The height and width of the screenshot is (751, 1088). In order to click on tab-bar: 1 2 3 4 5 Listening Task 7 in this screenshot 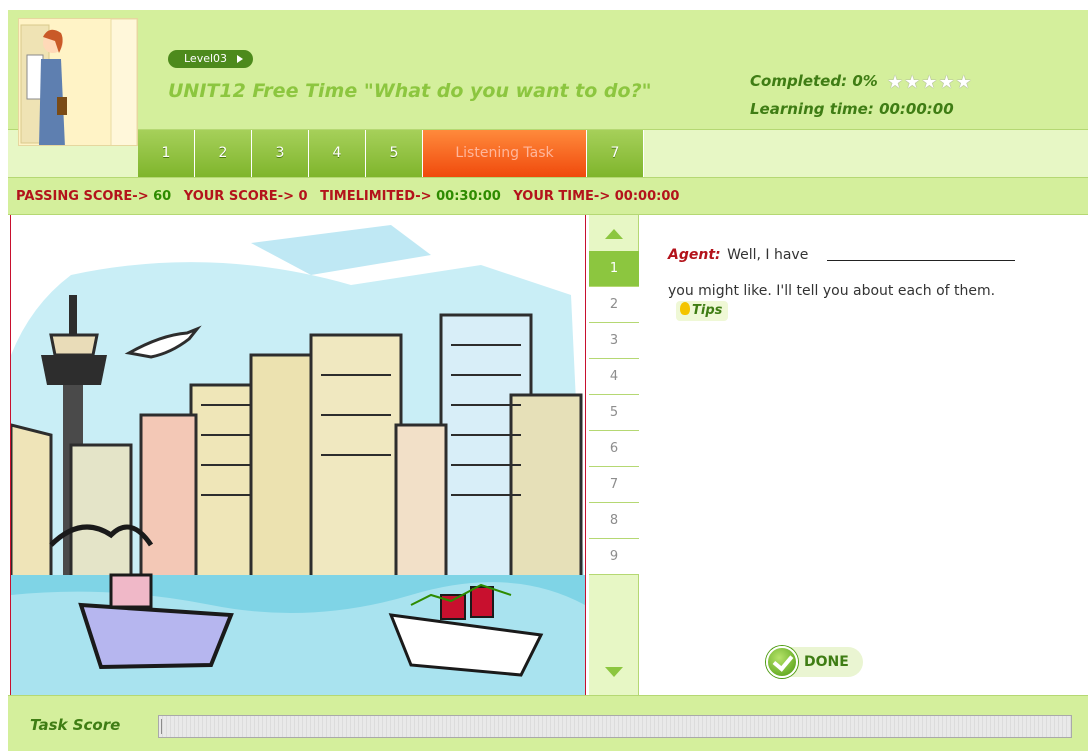, I will do `click(548, 154)`.